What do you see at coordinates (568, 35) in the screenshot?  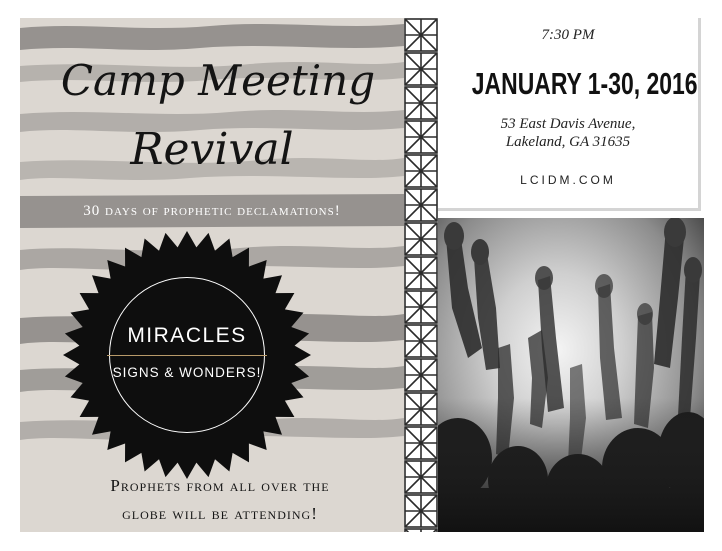 I see `event-time: 7:30 PM` at bounding box center [568, 35].